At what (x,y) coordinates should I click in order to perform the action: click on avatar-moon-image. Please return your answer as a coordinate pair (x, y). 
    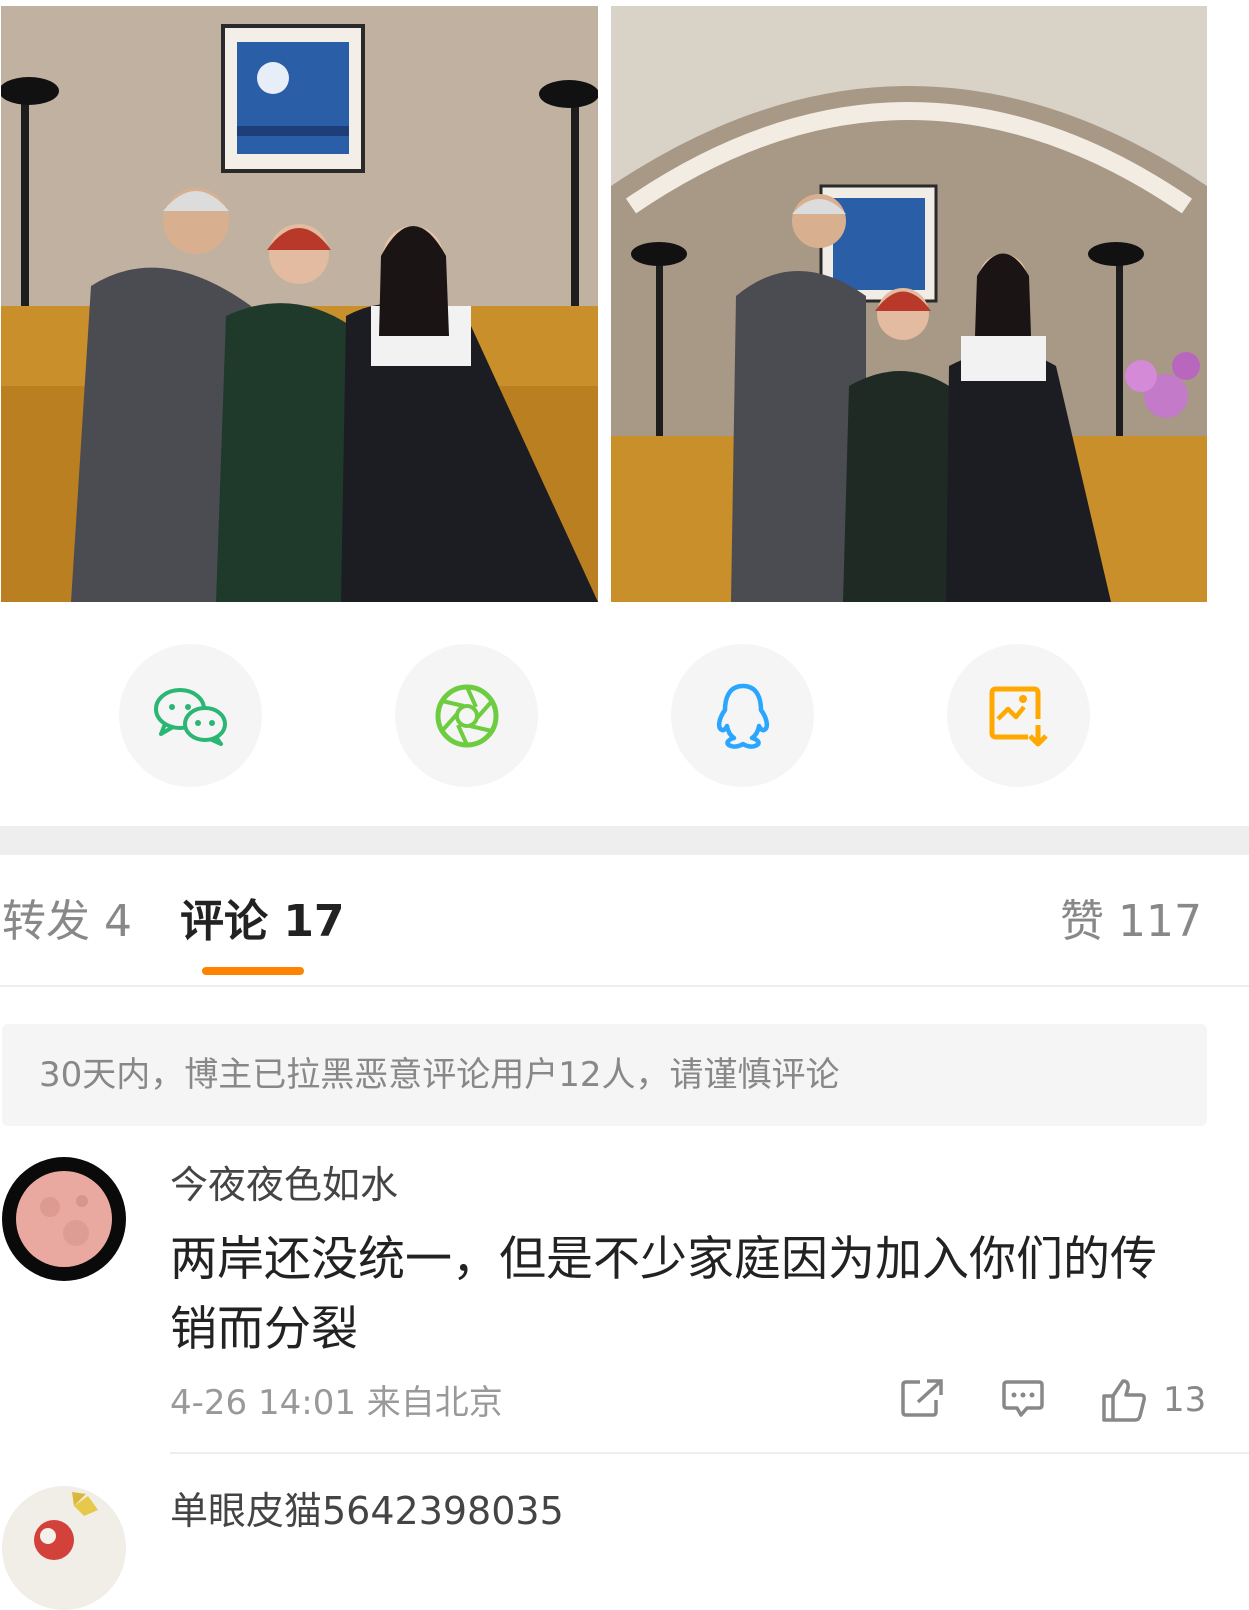
    Looking at the image, I should click on (64, 1219).